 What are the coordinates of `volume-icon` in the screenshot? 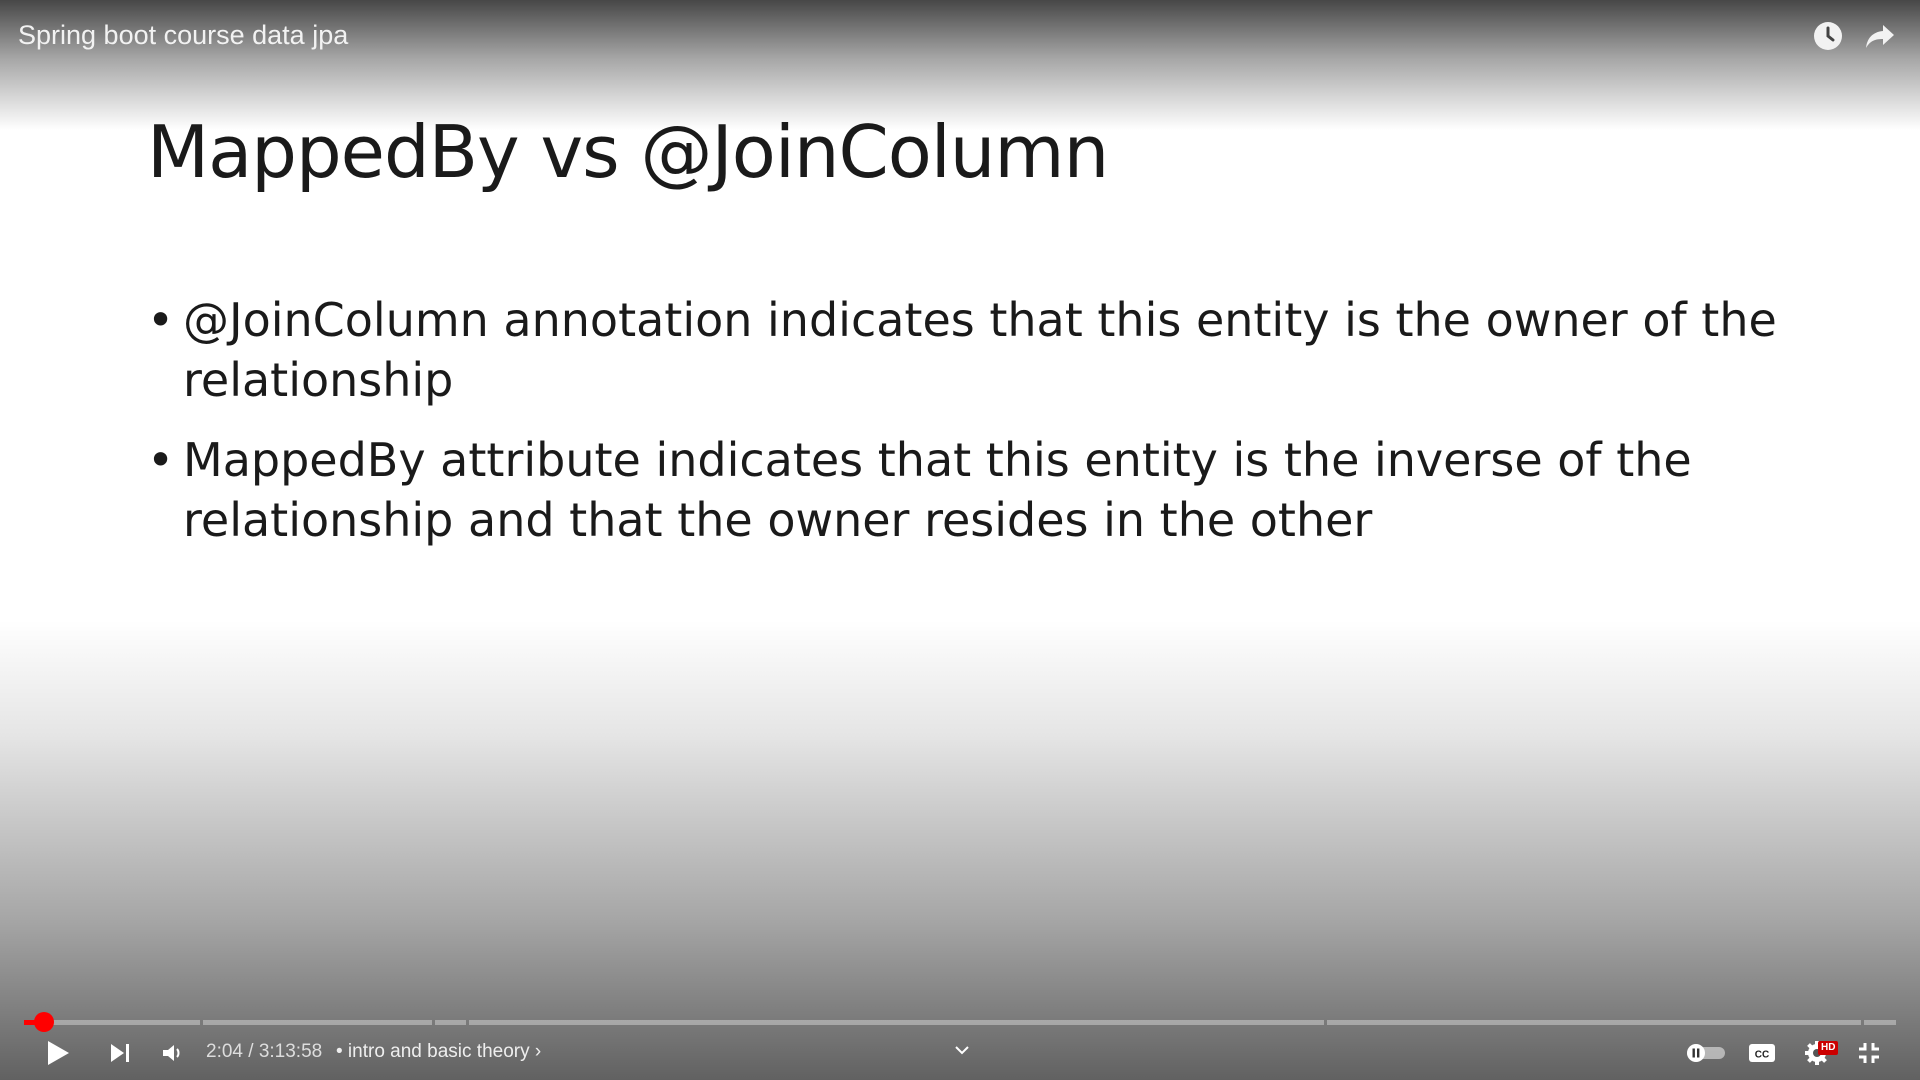 It's located at (171, 1053).